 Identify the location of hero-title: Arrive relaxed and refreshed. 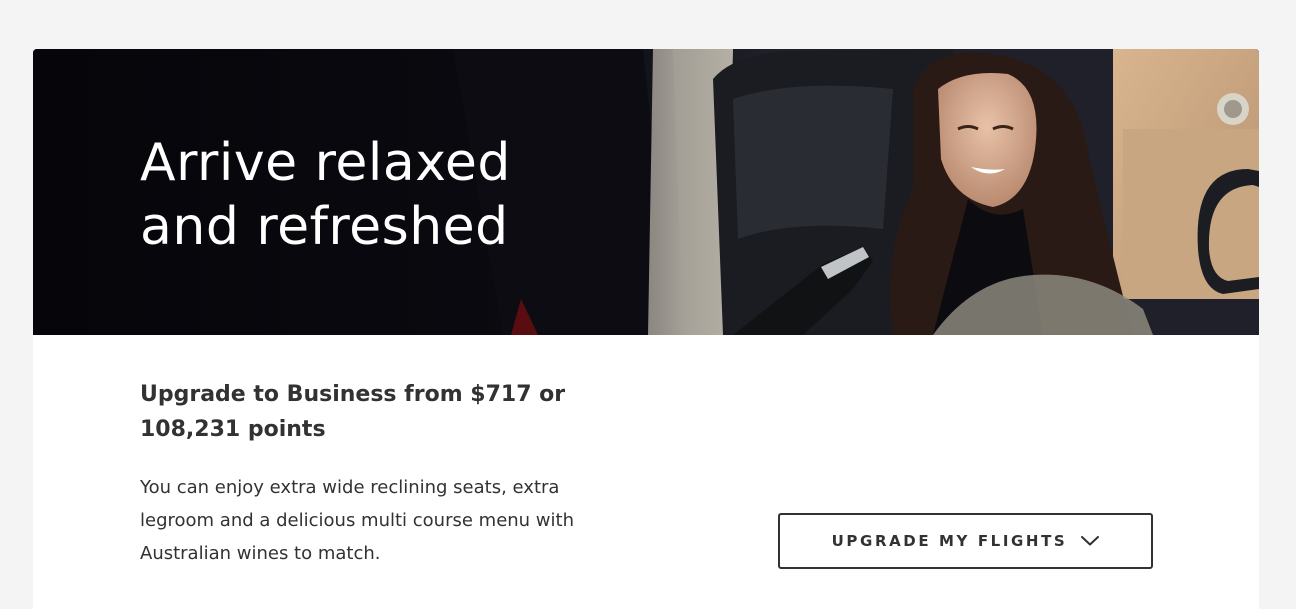
(325, 195).